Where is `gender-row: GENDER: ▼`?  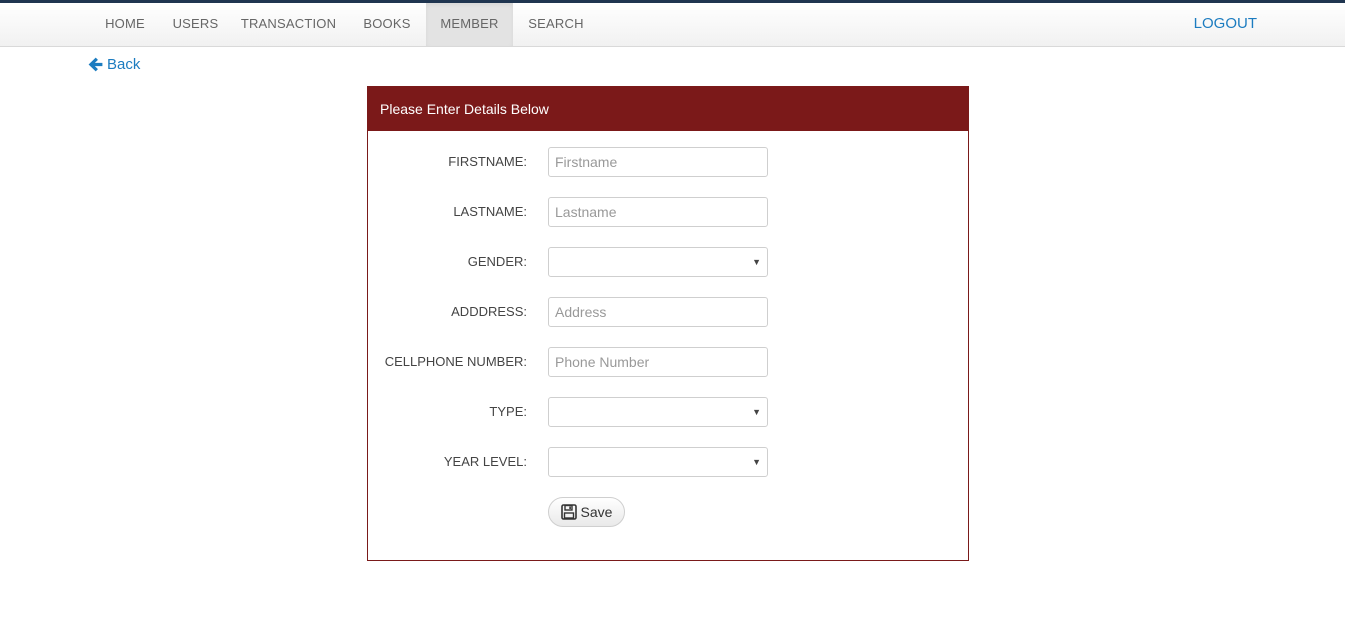
gender-row: GENDER: ▼ is located at coordinates (668, 262).